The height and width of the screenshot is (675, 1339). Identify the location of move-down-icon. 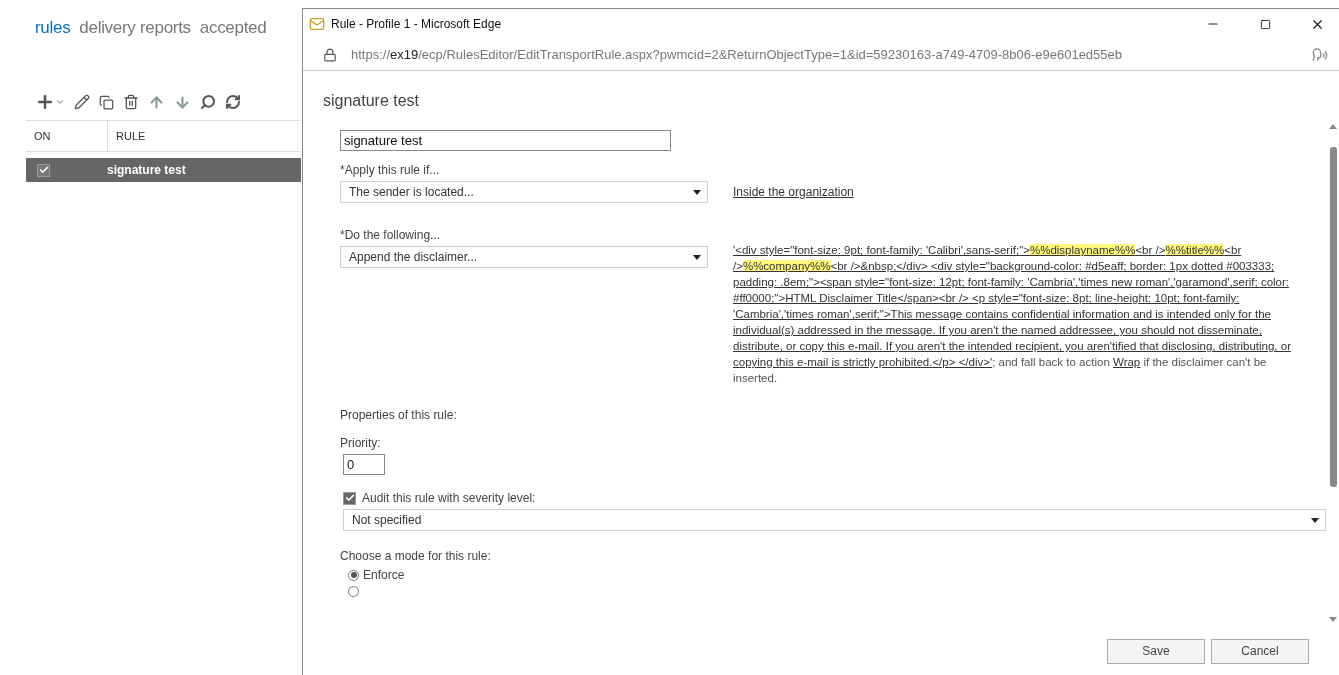
(182, 102).